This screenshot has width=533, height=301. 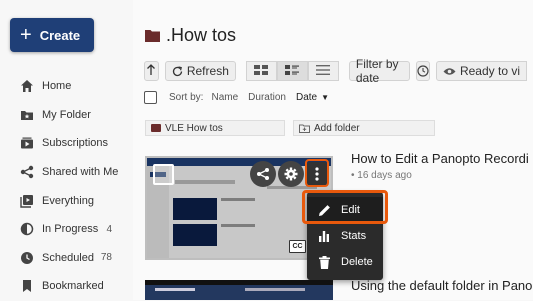 I want to click on history-button, so click(x=422, y=71).